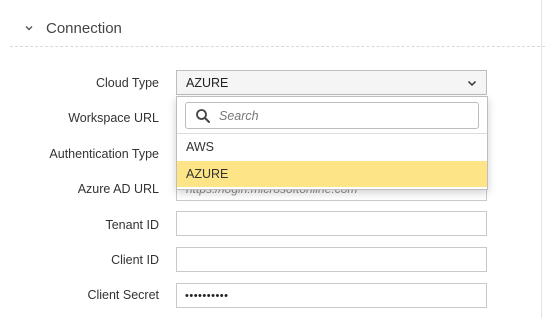 This screenshot has width=545, height=318. Describe the element at coordinates (104, 154) in the screenshot. I see `authentication-type-label: Authentication Type` at that location.